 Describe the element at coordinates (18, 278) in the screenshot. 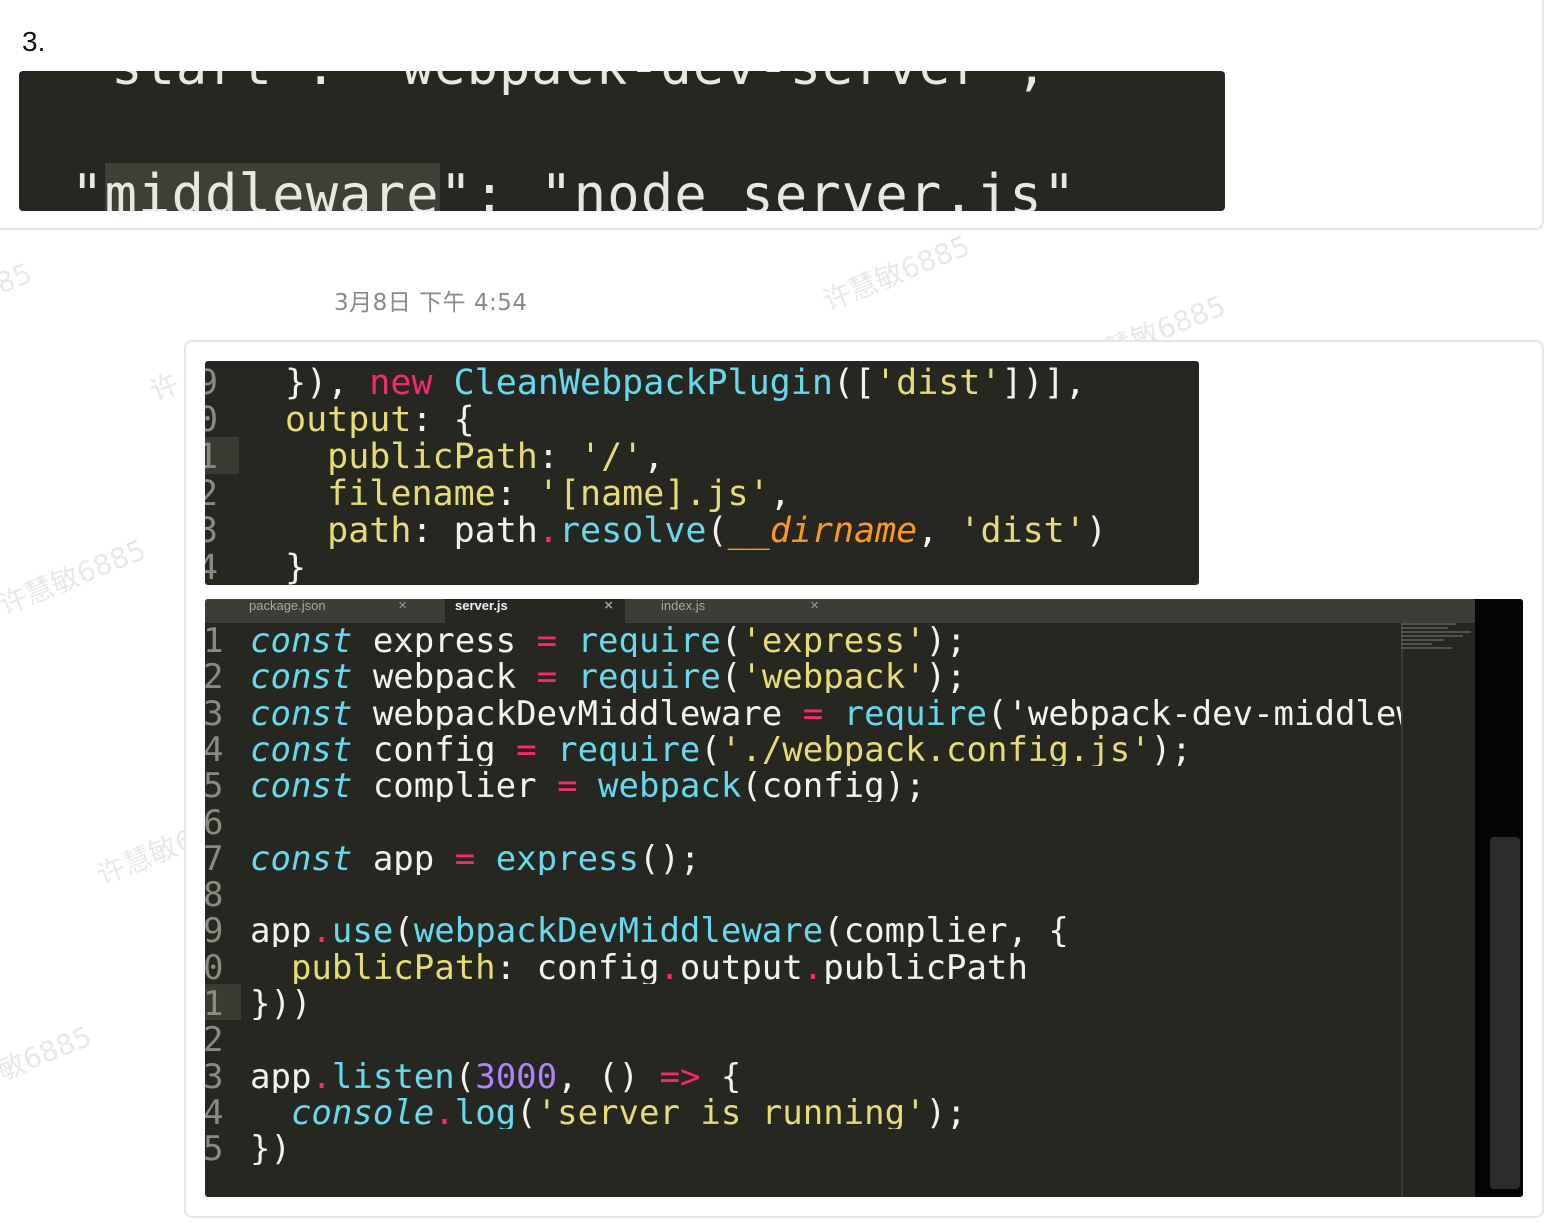

I see `watermark: 85` at that location.